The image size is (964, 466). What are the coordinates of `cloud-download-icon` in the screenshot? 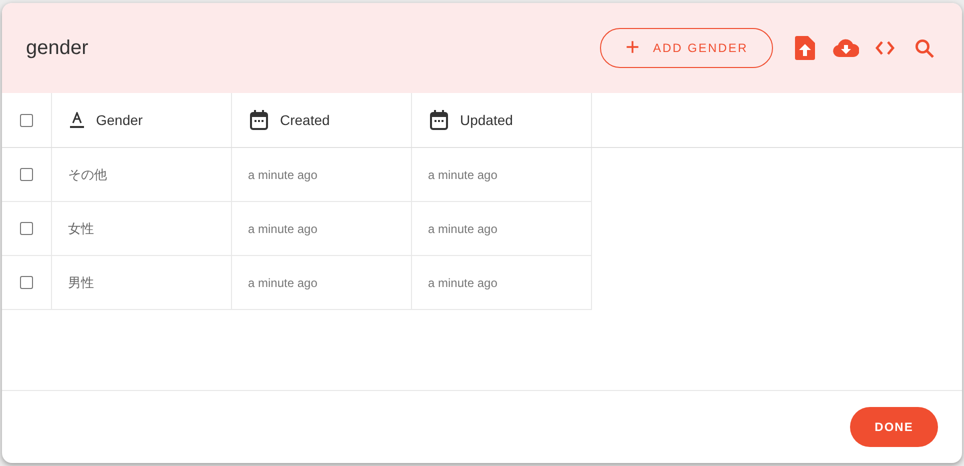 It's located at (846, 48).